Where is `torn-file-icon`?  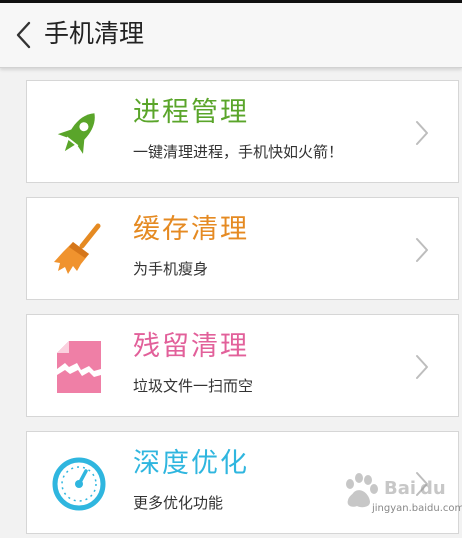 torn-file-icon is located at coordinates (79, 367).